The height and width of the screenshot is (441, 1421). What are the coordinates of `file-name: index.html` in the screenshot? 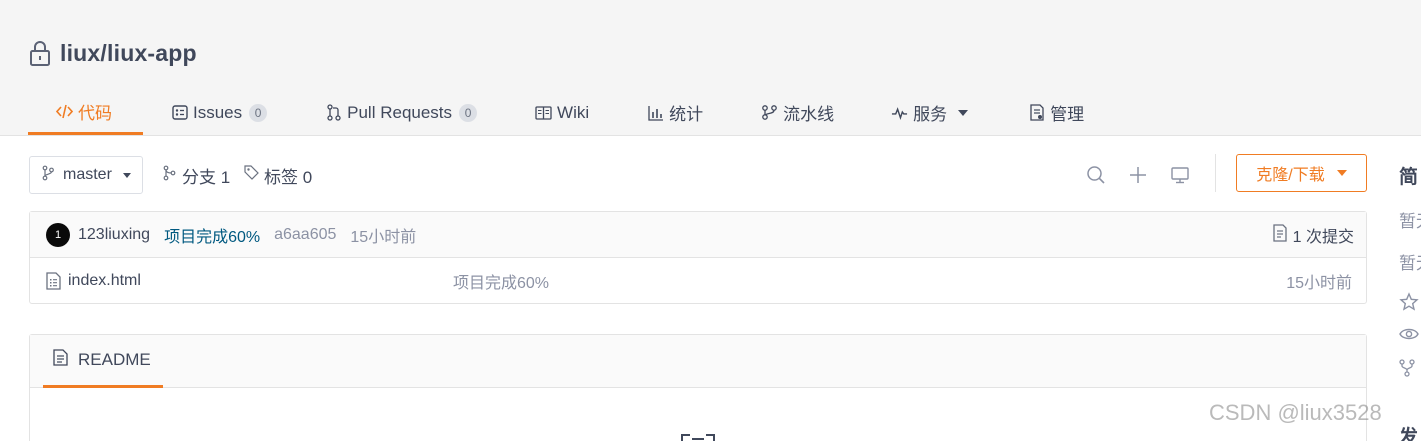 It's located at (104, 281).